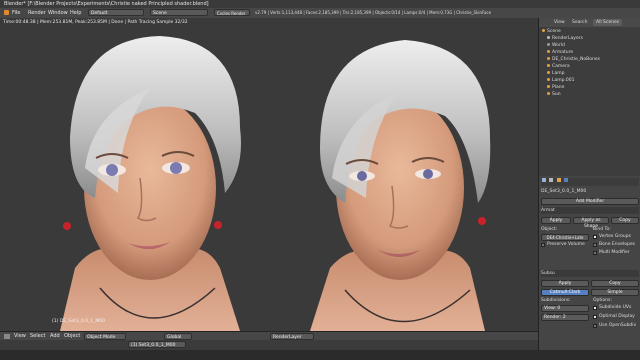 Image resolution: width=640 pixels, height=360 pixels. What do you see at coordinates (72, 336) in the screenshot?
I see `menu-object: Object` at bounding box center [72, 336].